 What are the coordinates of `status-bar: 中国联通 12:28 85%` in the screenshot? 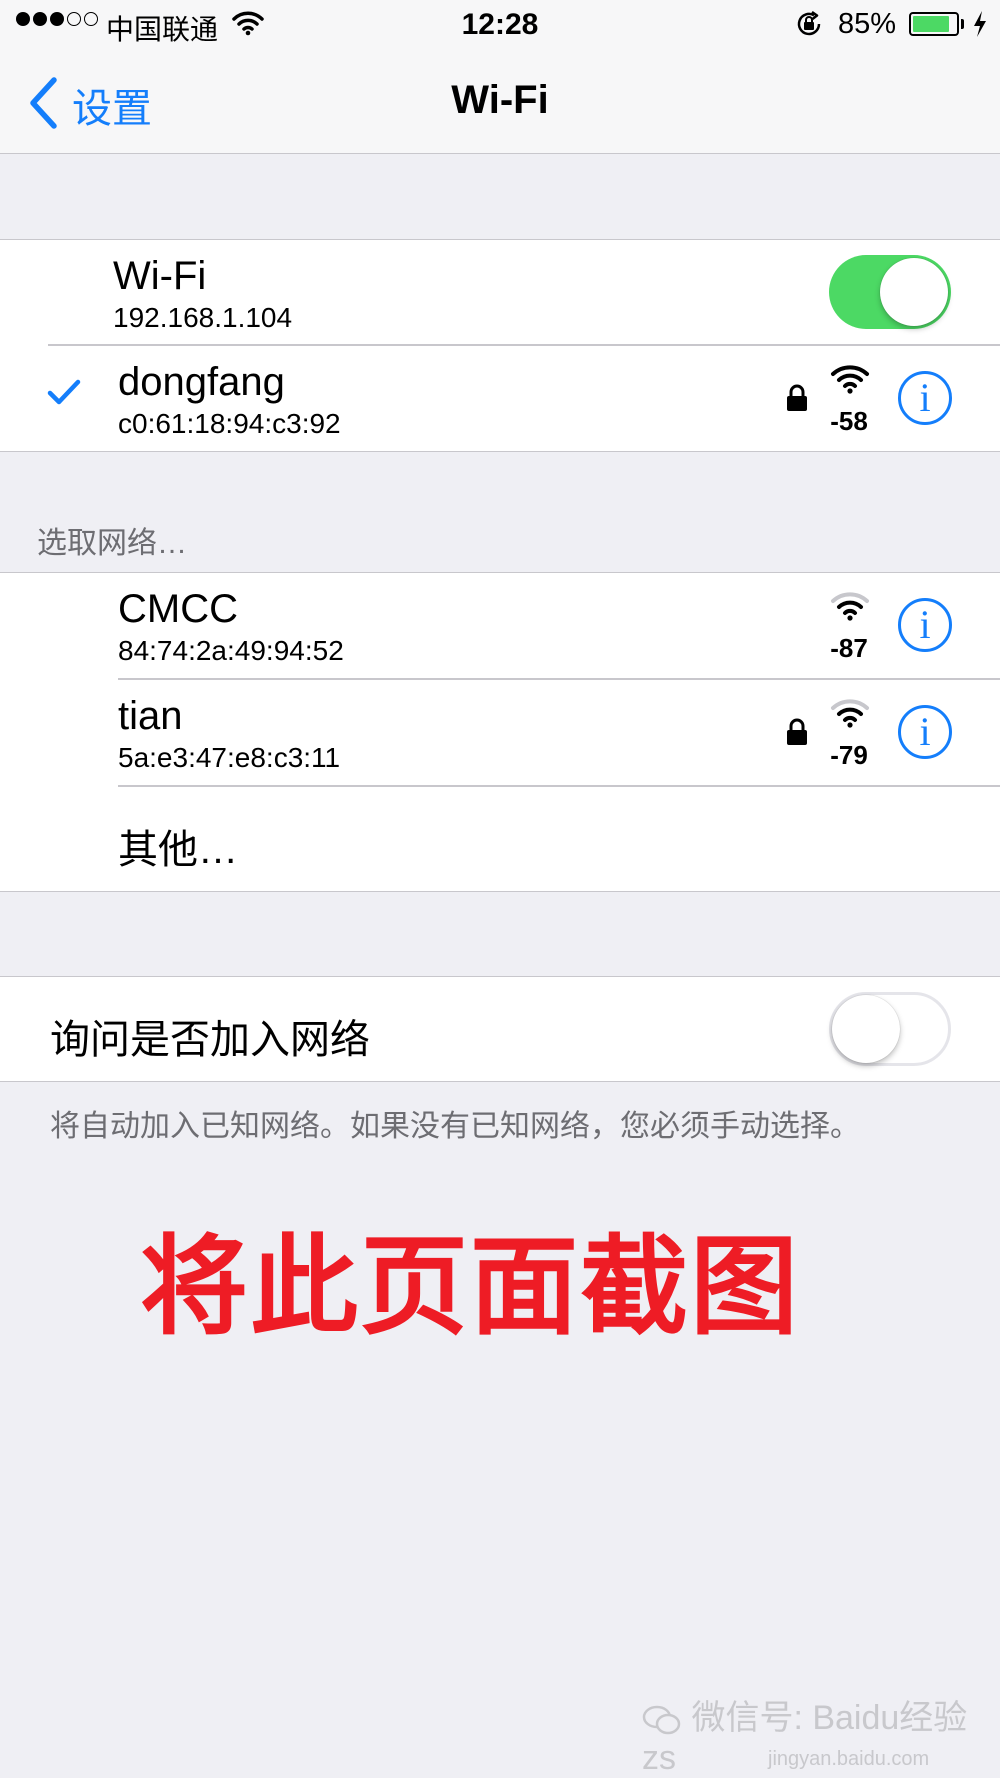 It's located at (500, 25).